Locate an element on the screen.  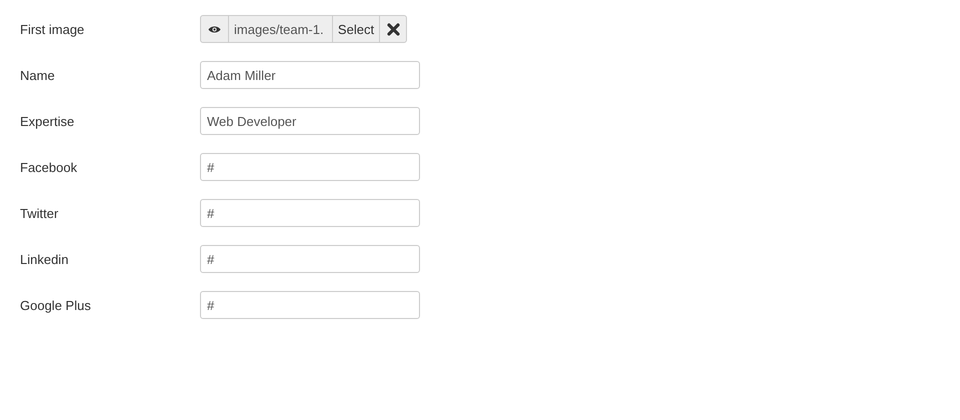
text-input: Adam Miller is located at coordinates (310, 75).